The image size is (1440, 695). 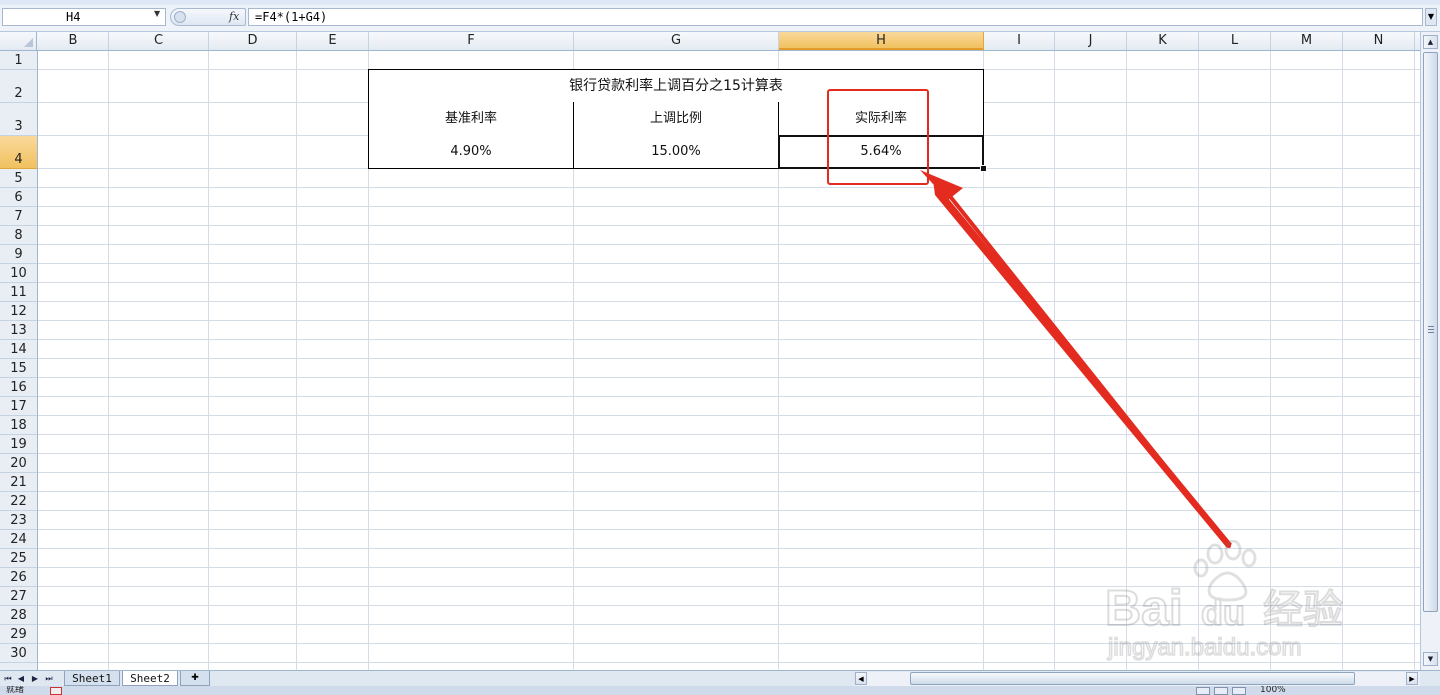 I want to click on sheet-tab-sheet2: Sheet2, so click(x=150, y=678).